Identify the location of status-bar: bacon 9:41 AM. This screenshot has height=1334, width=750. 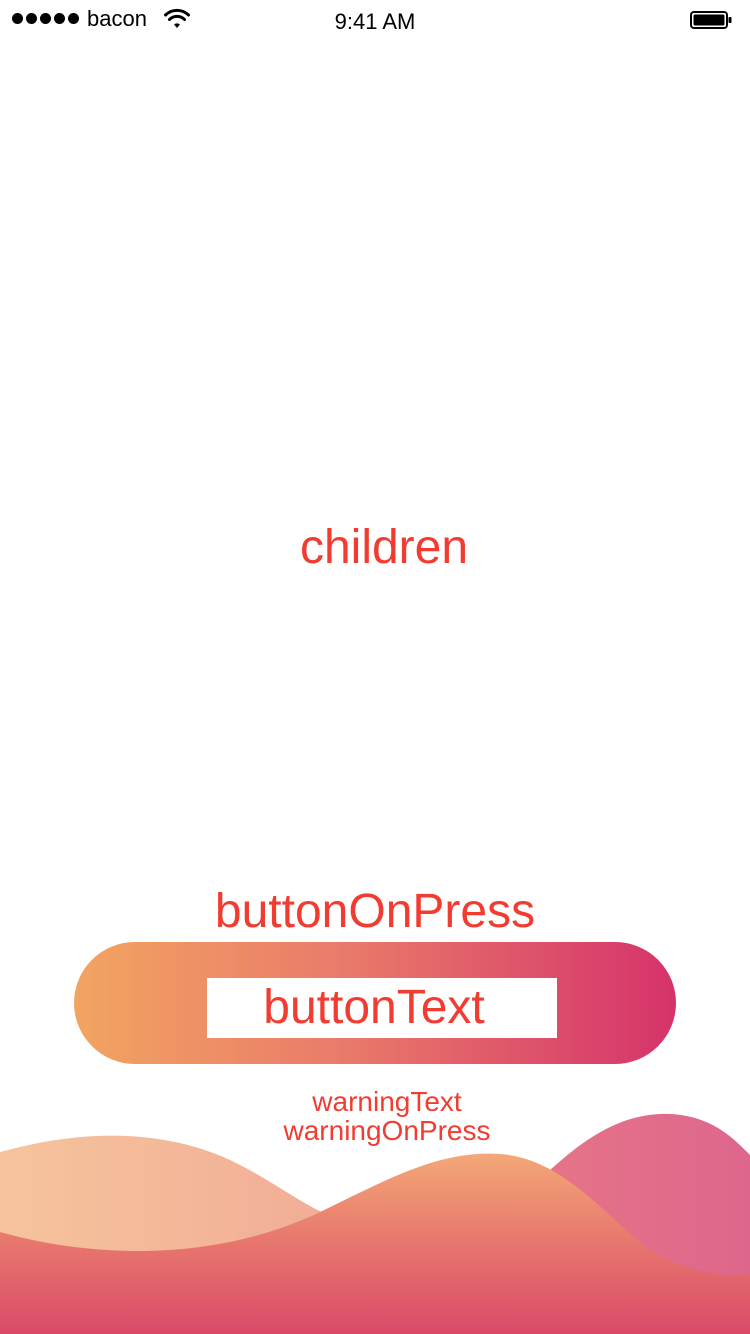
(375, 20).